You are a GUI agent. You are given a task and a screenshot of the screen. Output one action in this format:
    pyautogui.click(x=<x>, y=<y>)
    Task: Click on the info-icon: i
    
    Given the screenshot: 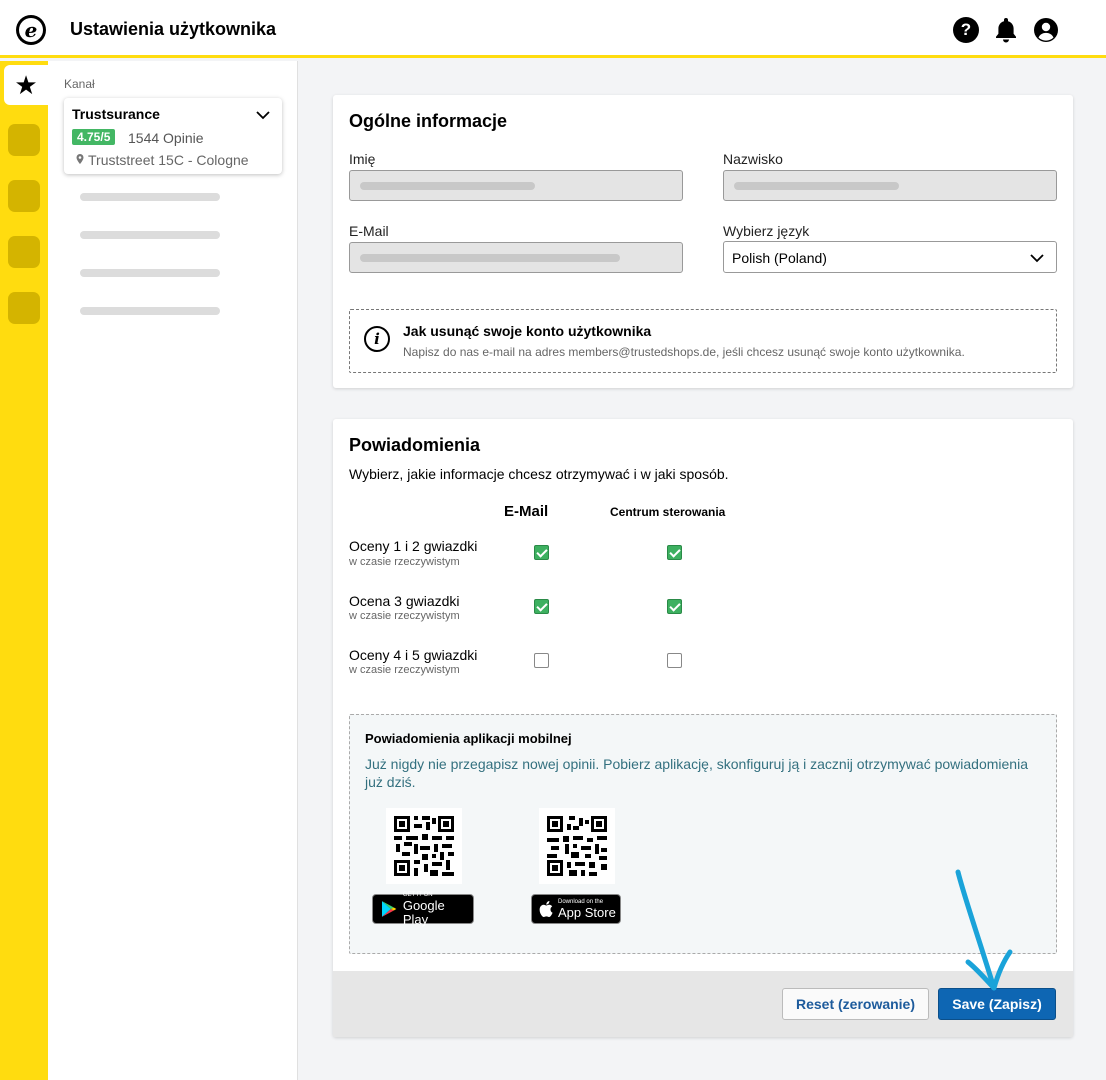 What is the action you would take?
    pyautogui.click(x=377, y=339)
    